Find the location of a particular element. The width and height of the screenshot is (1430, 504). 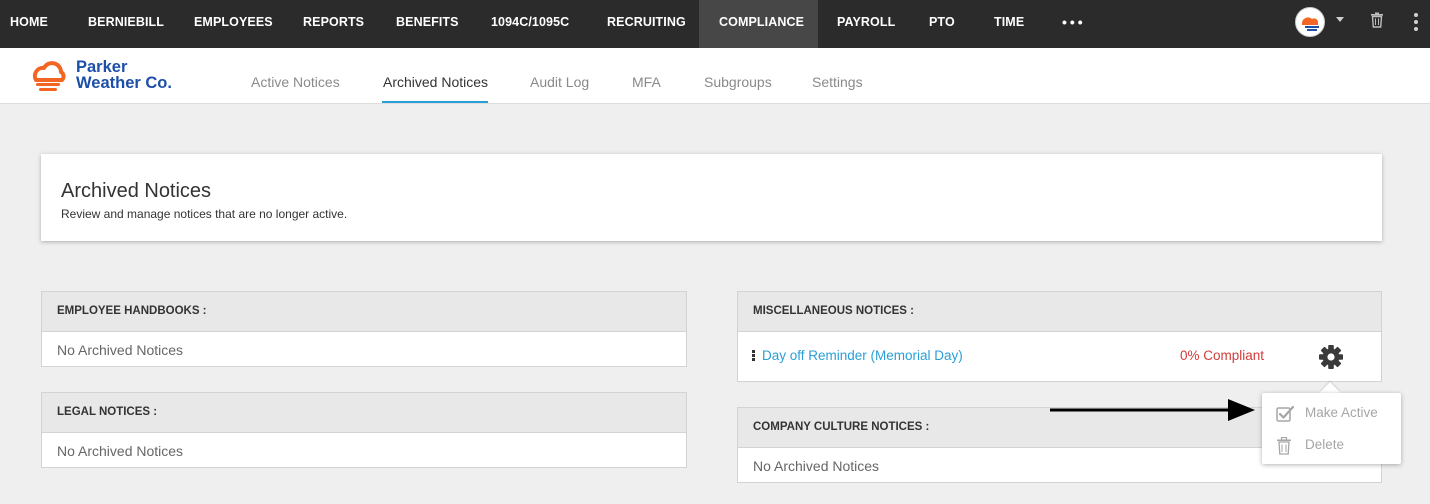

notice-actions-menu: Make Active Delete is located at coordinates (1331, 428).